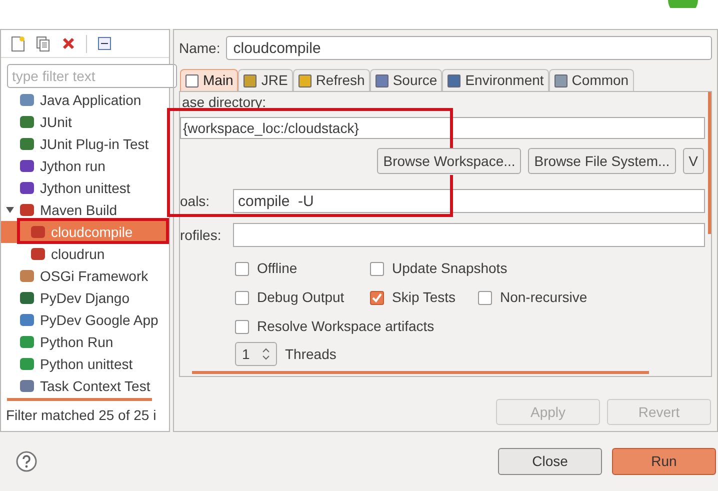 The height and width of the screenshot is (491, 718). I want to click on tree-item: cloudrun, so click(85, 254).